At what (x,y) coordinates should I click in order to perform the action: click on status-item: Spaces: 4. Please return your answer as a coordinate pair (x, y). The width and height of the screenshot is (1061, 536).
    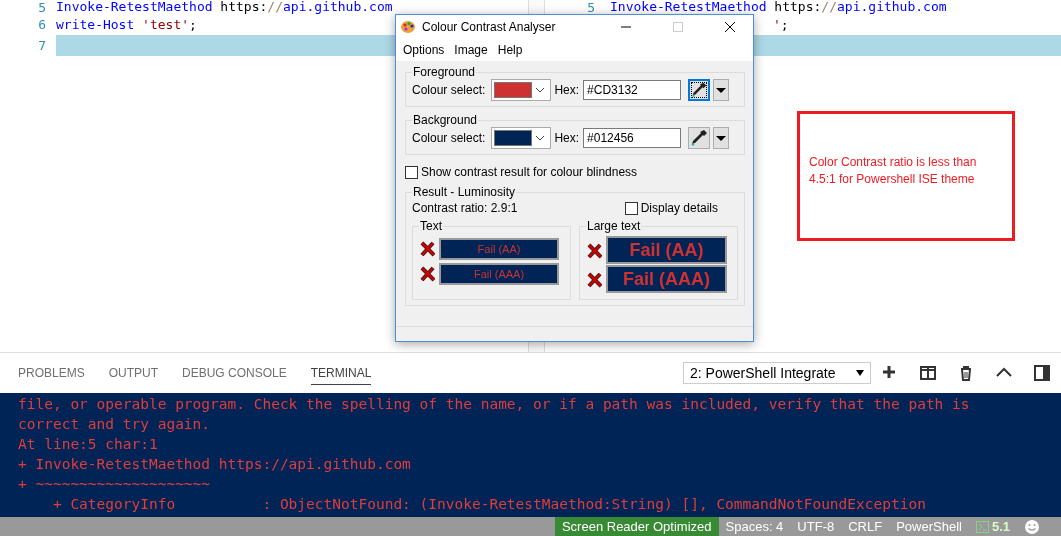
    Looking at the image, I should click on (754, 526).